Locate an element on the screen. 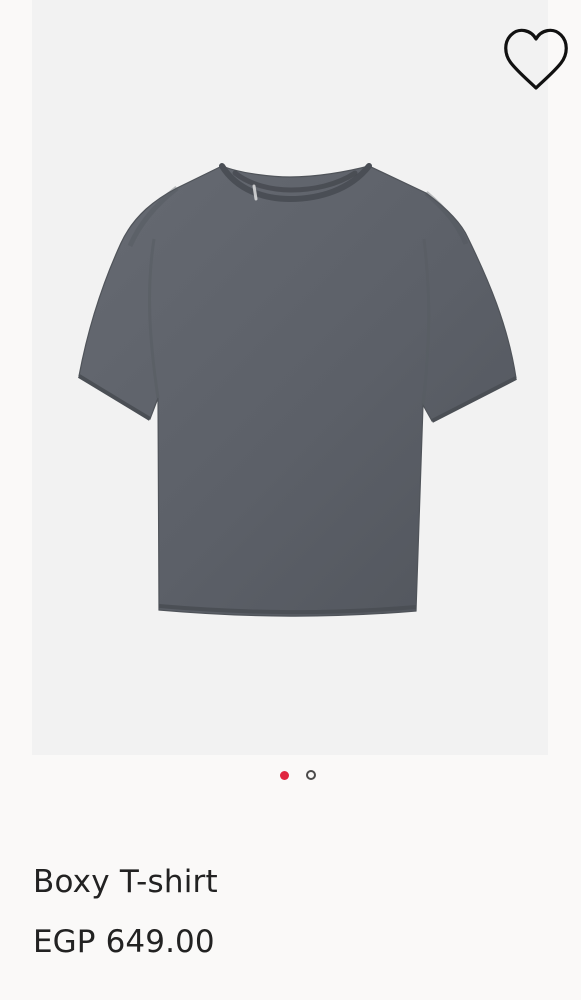 The height and width of the screenshot is (1000, 581). favorite-button is located at coordinates (536, 60).